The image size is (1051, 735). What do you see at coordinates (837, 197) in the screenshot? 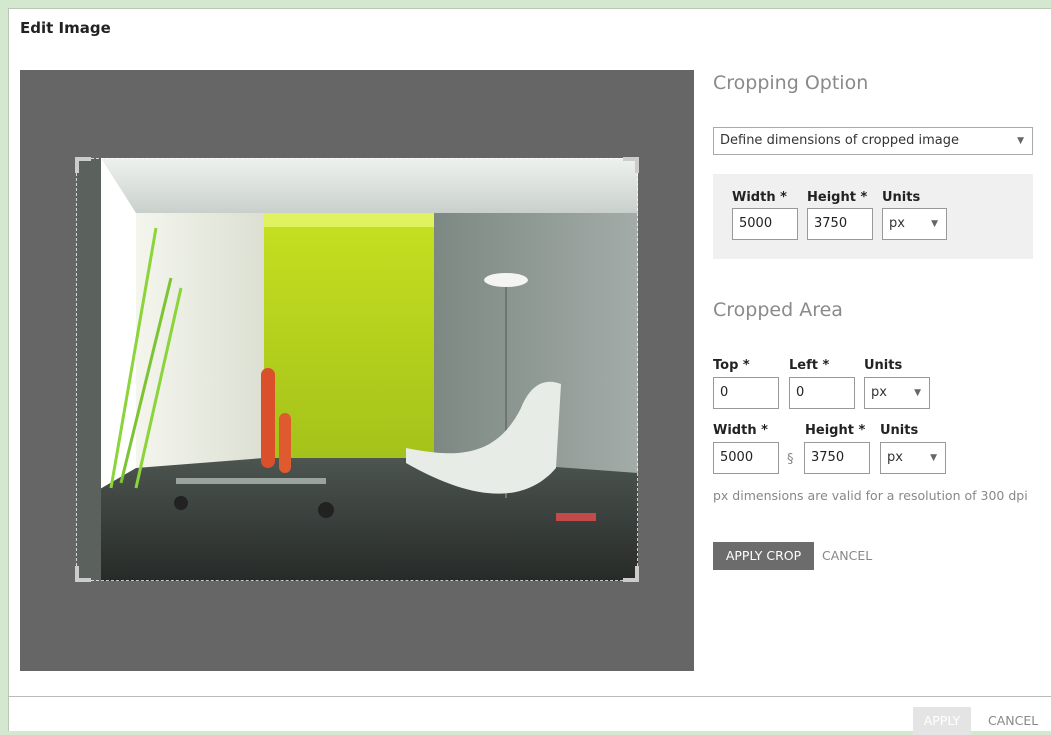
I see `height-label: Height *` at bounding box center [837, 197].